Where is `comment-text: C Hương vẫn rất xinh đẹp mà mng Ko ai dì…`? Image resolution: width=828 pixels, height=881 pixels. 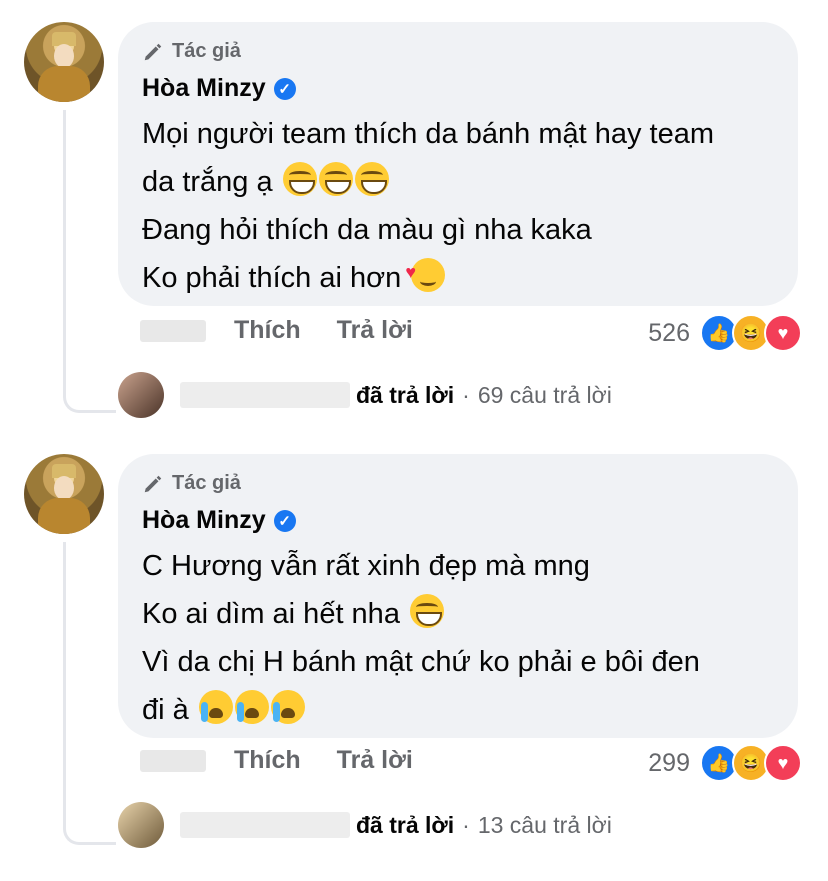
comment-text: C Hương vẫn rất xinh đẹp mà mng Ko ai dì… is located at coordinates (421, 638).